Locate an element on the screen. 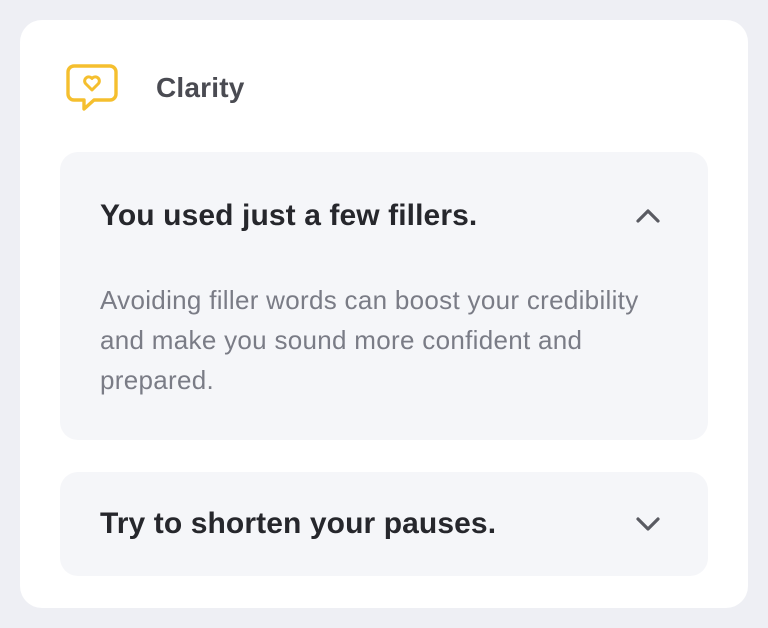 This screenshot has height=628, width=768. accordion-item-pauses: Try to shorten your pauses. is located at coordinates (384, 524).